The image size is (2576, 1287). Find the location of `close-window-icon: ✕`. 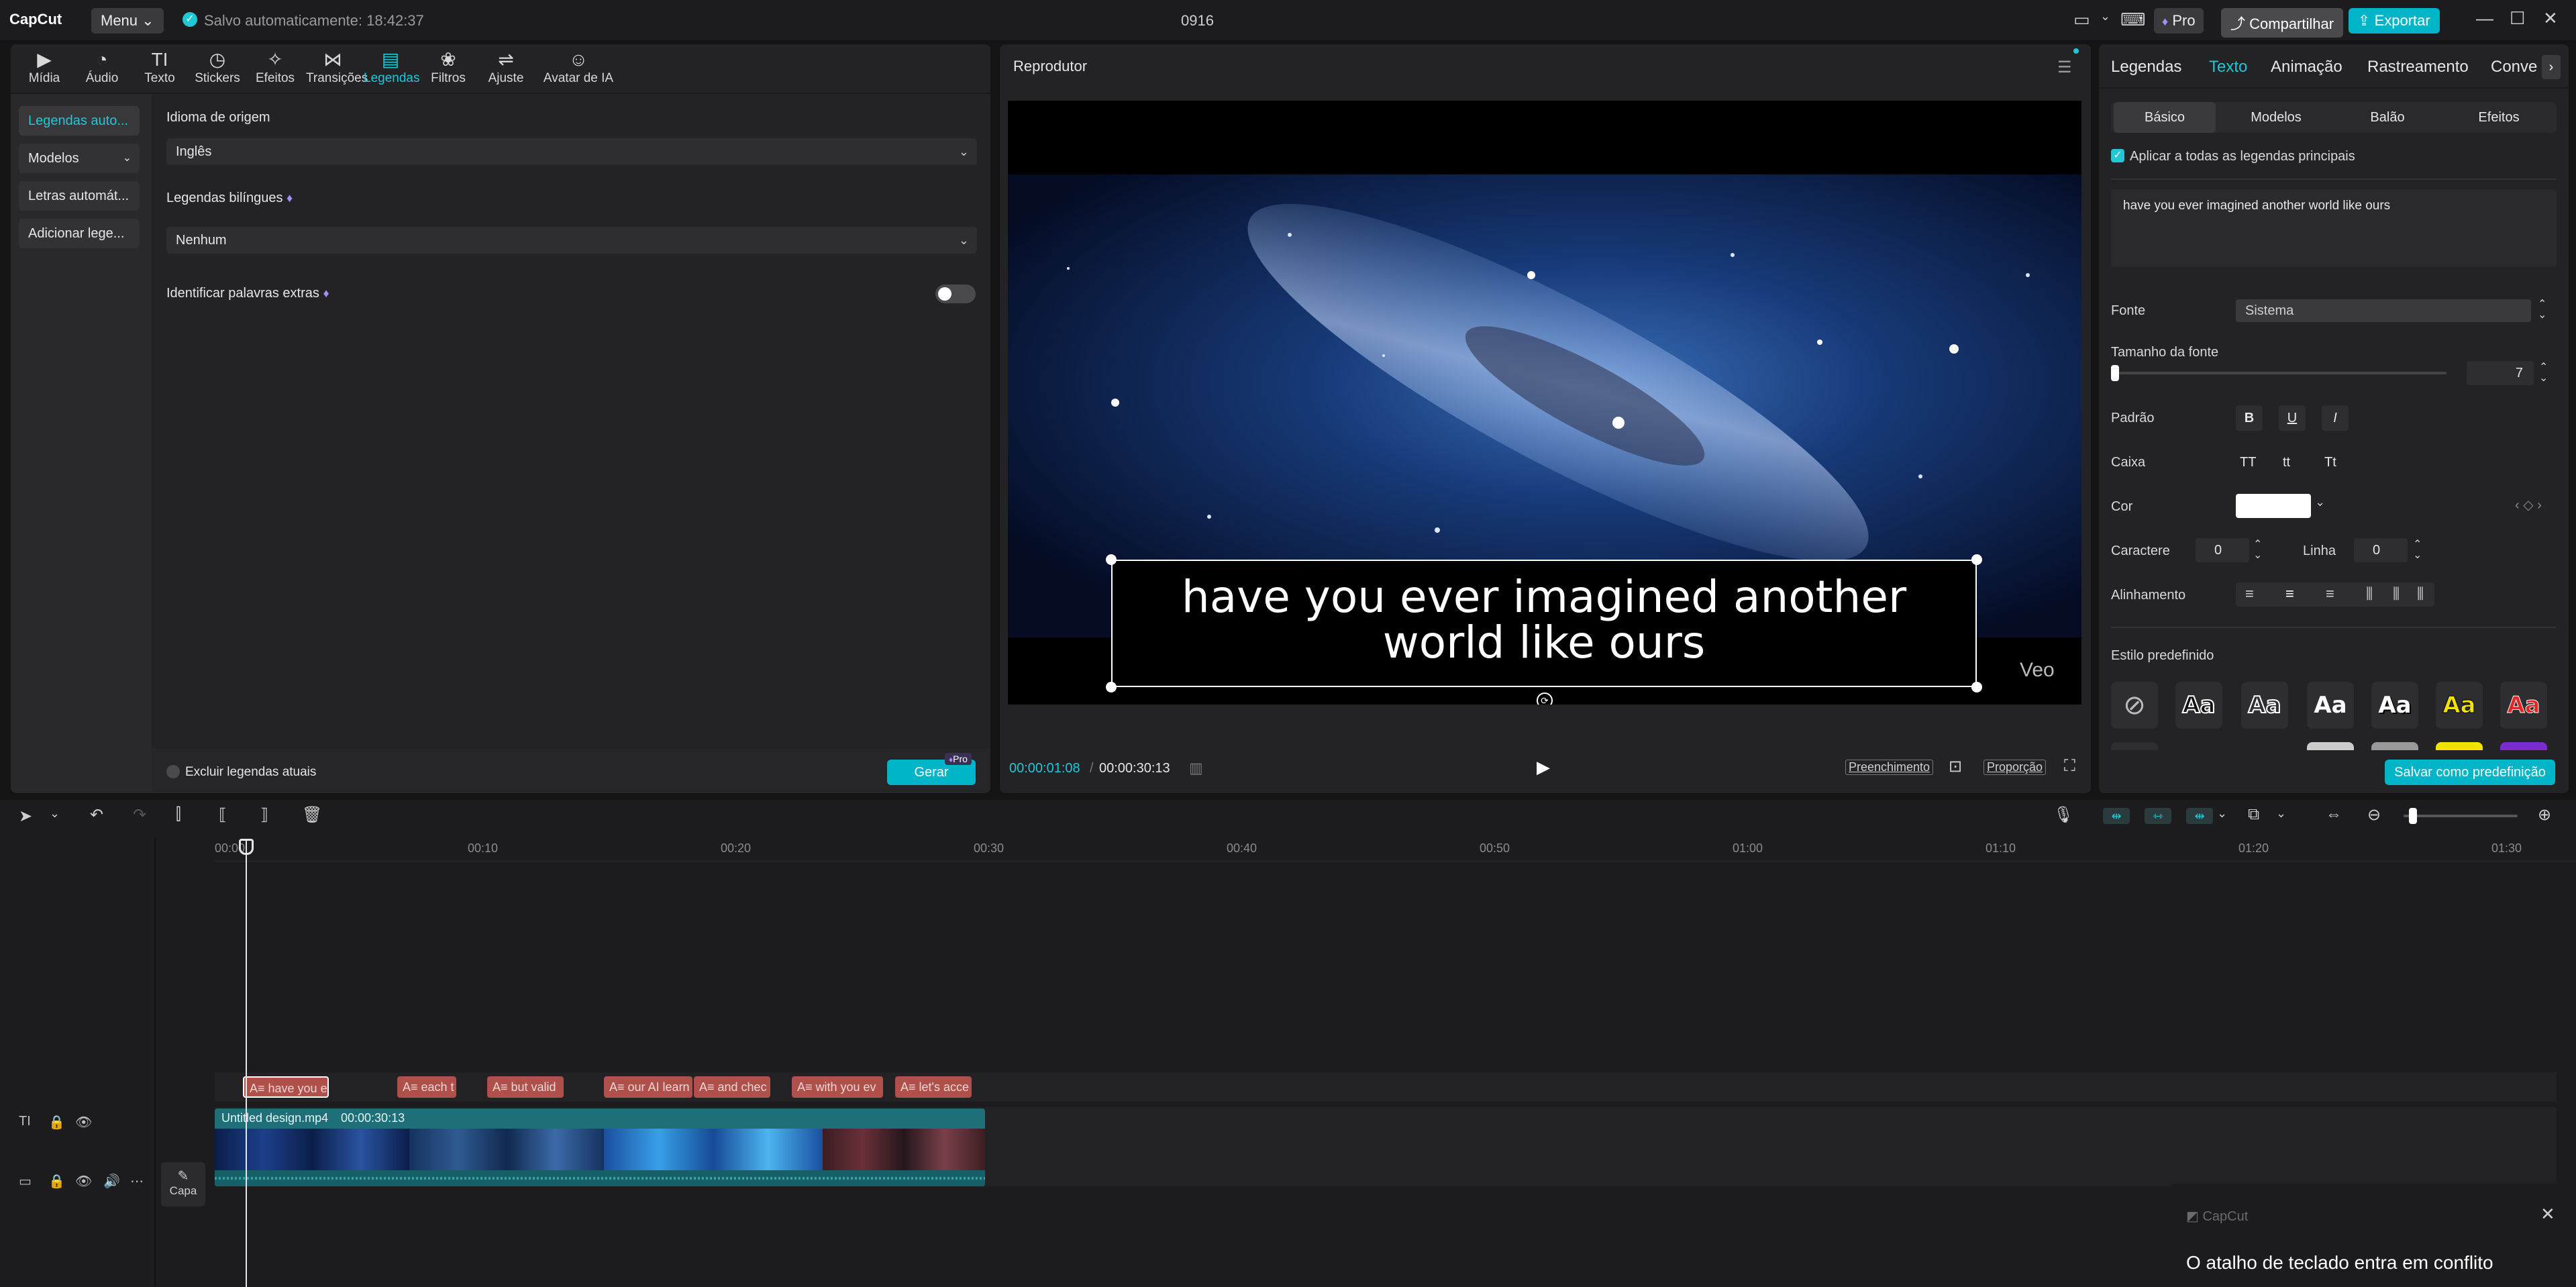

close-window-icon: ✕ is located at coordinates (2550, 18).